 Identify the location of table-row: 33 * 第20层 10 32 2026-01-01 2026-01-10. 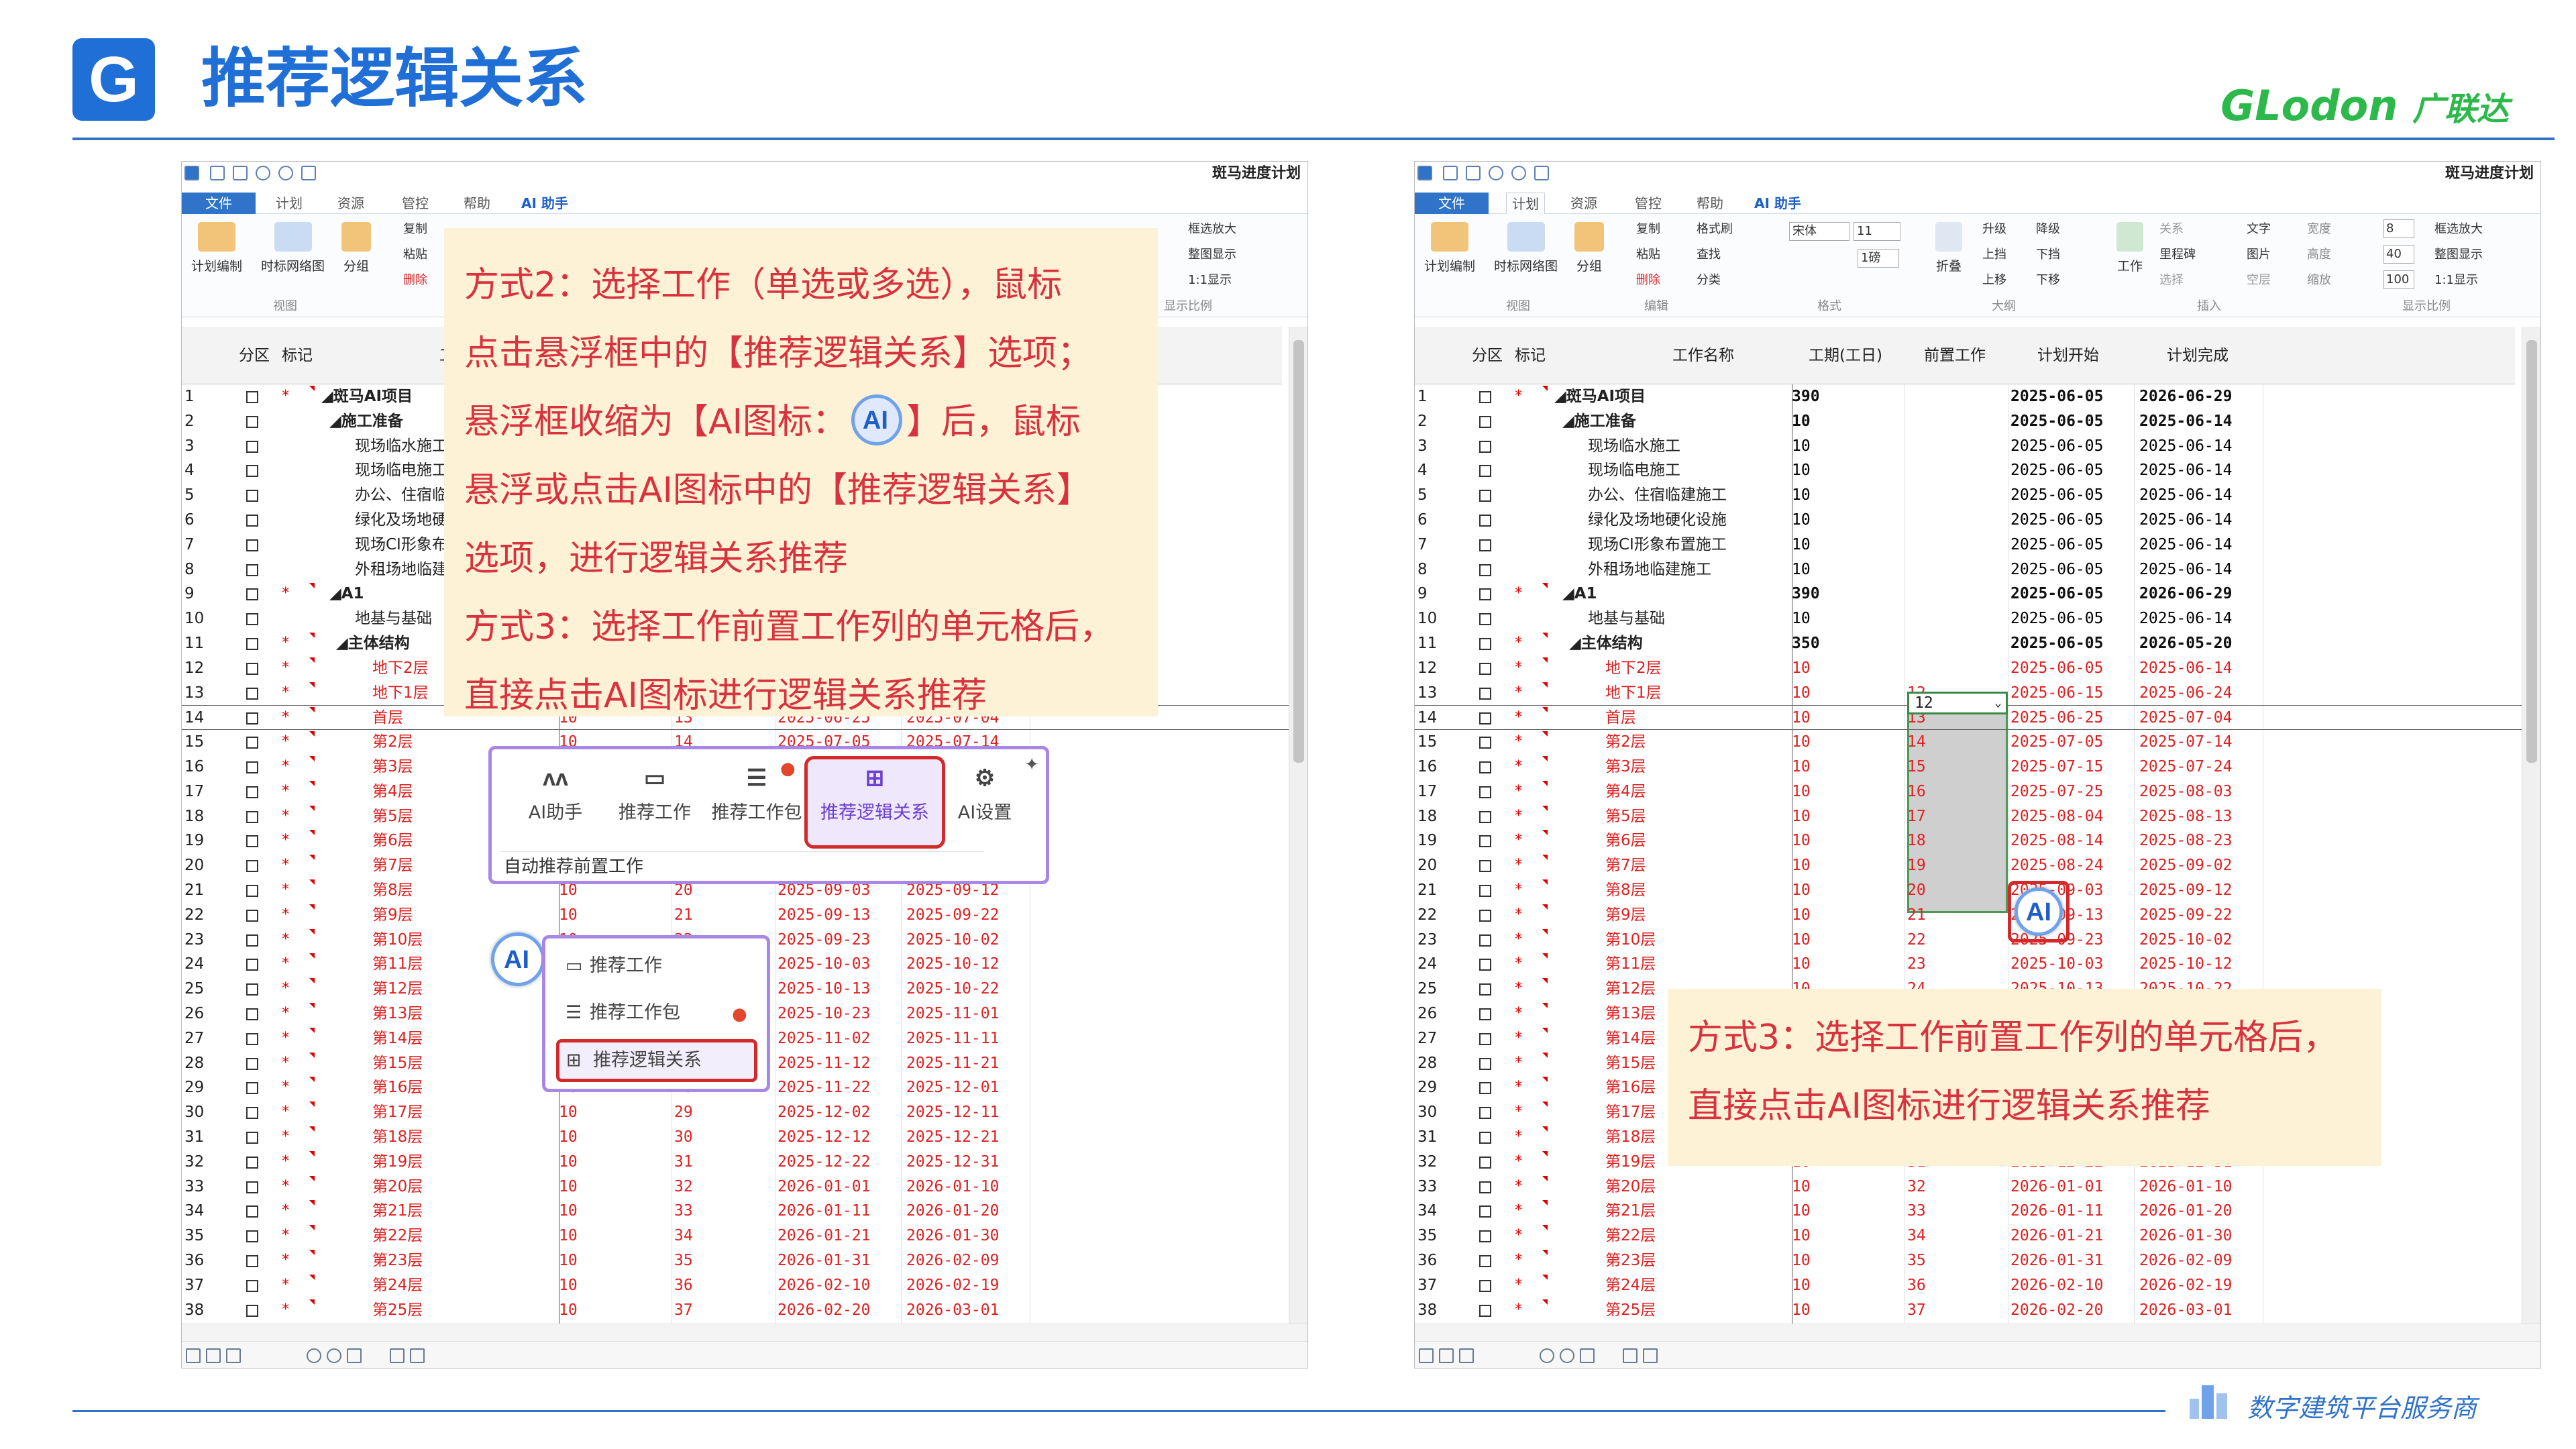
(1969, 1187).